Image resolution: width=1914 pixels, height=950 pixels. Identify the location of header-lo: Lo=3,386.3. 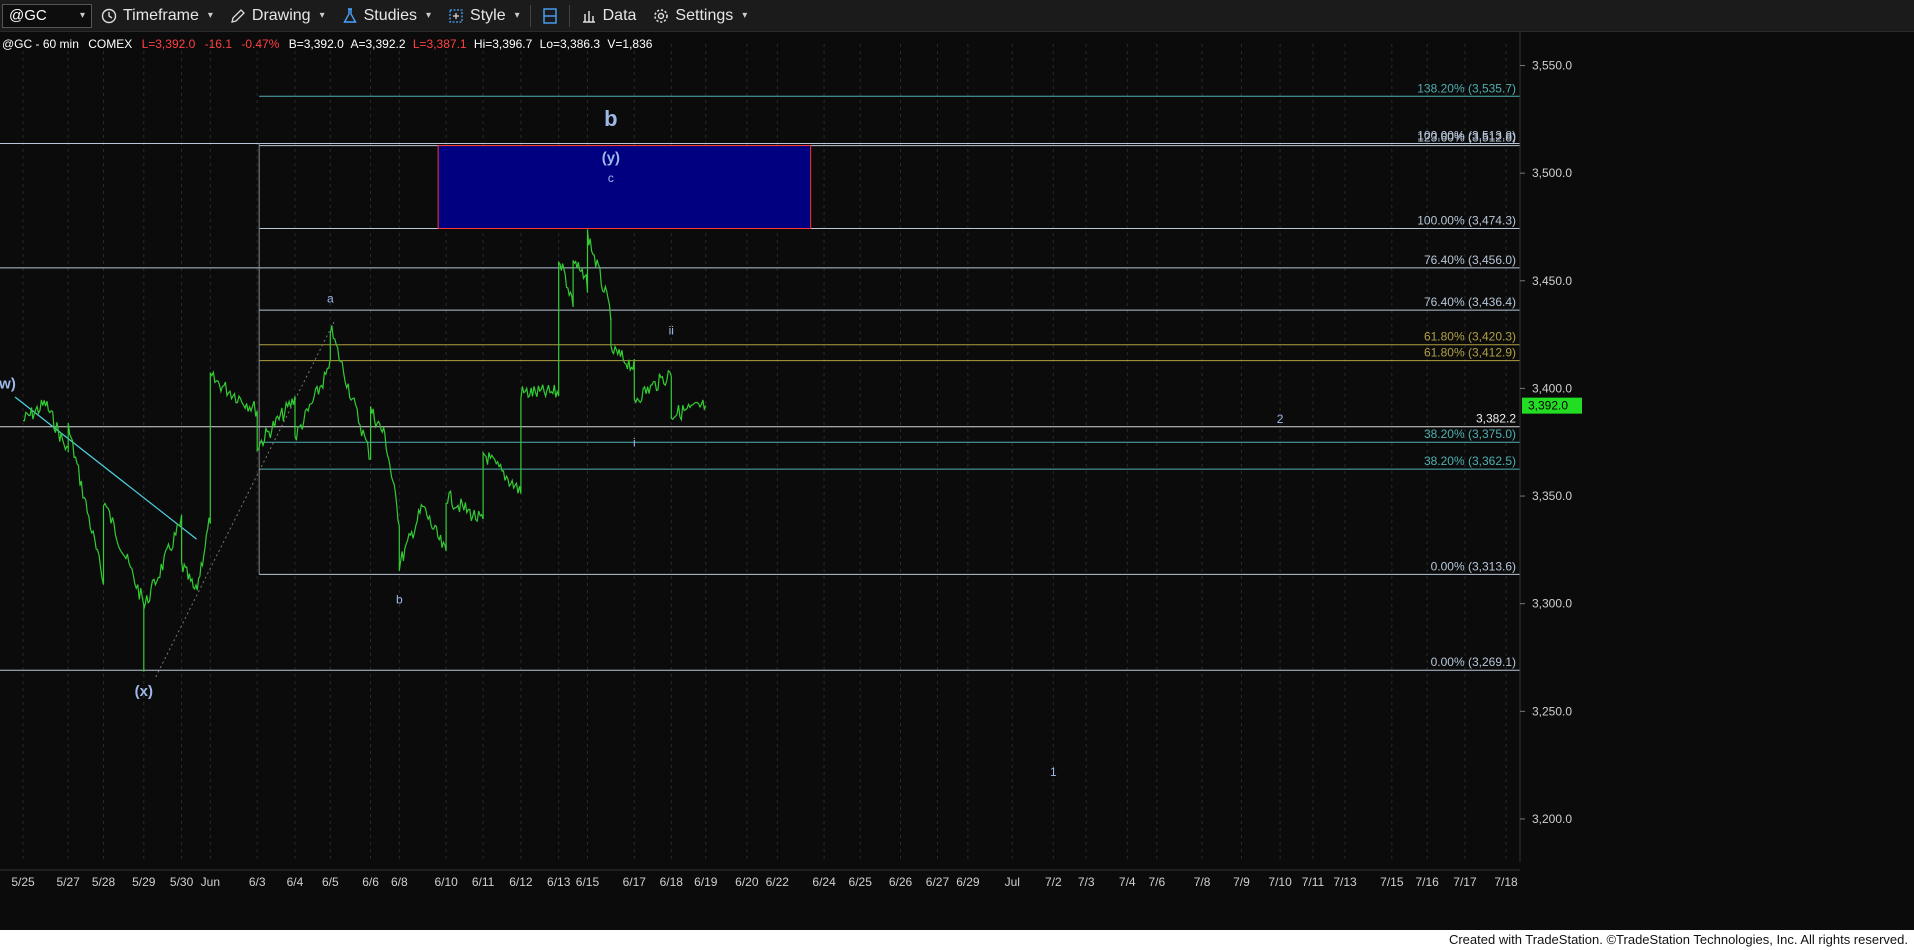
(570, 44).